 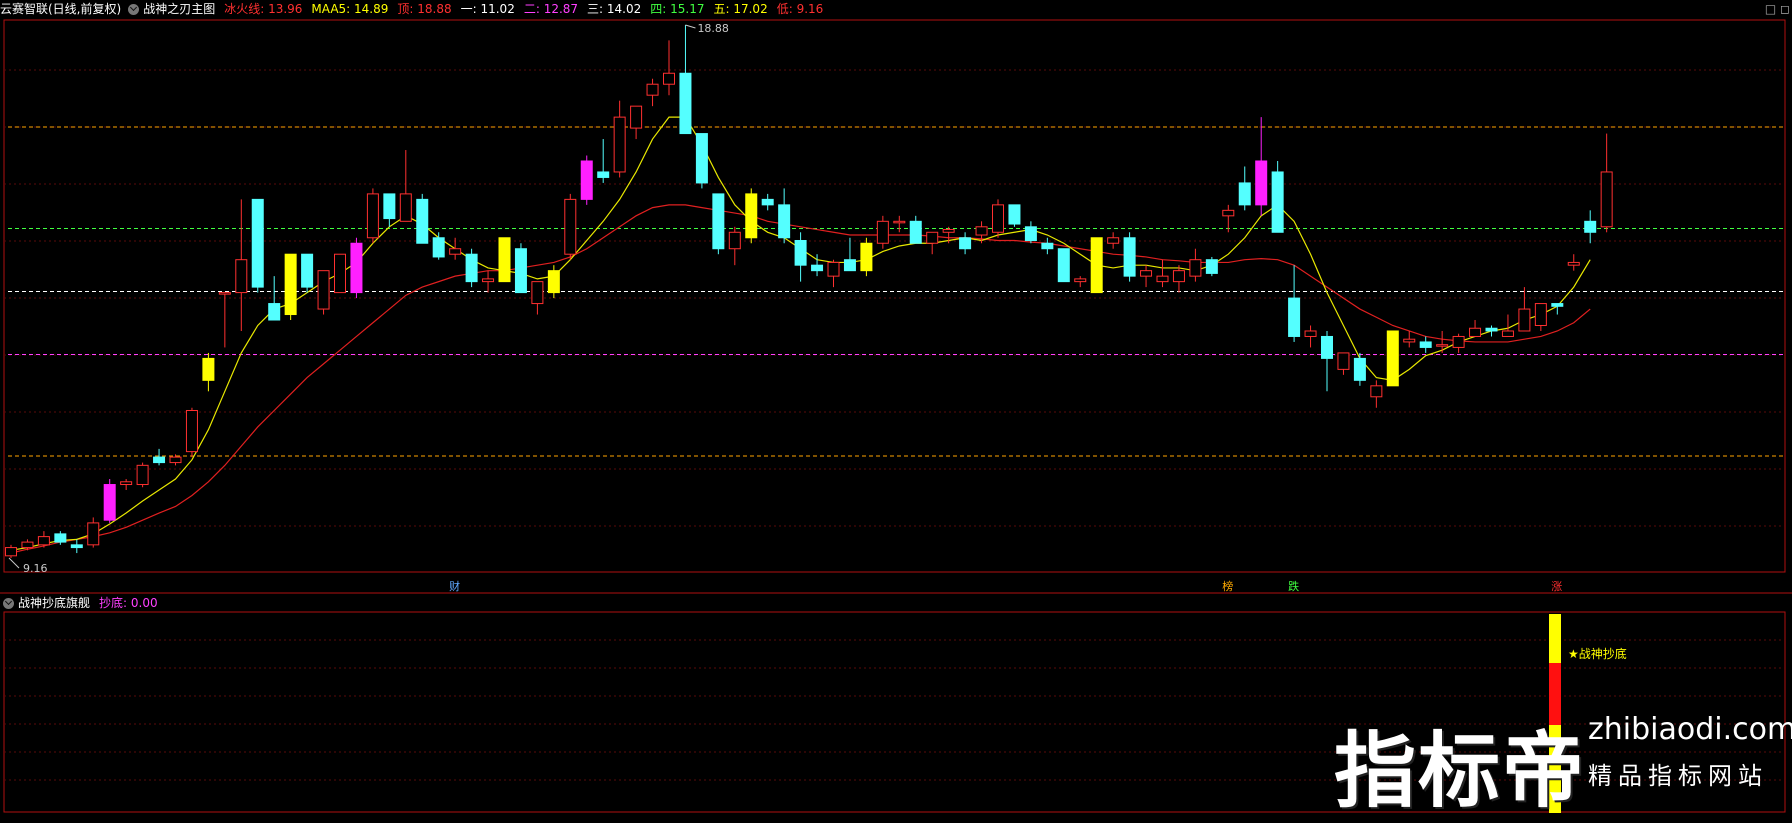 I want to click on marker-跌: 跌, so click(x=1293, y=586).